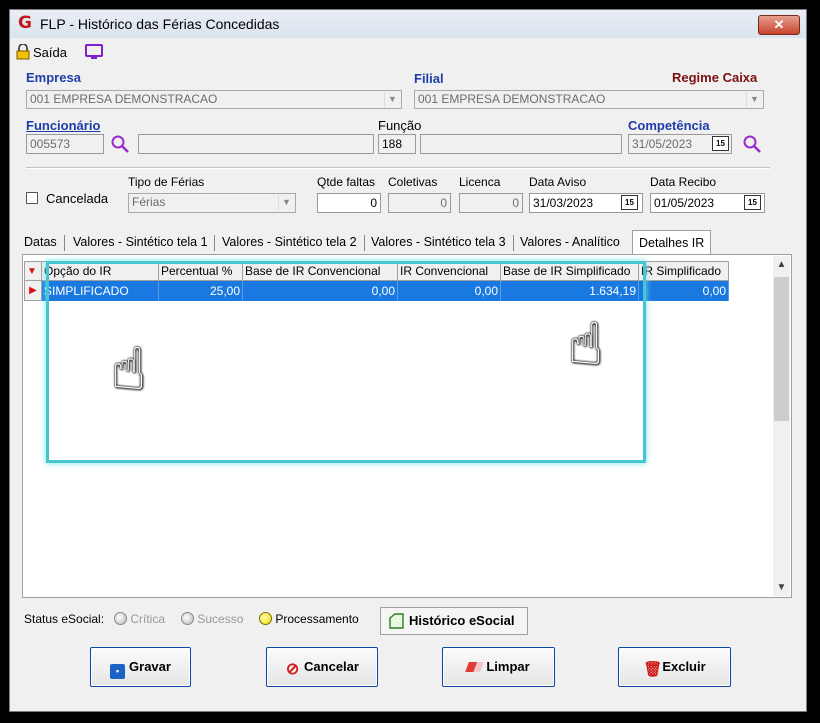 The image size is (820, 723). What do you see at coordinates (683, 182) in the screenshot?
I see `data-recibo-label: Data Recibo` at bounding box center [683, 182].